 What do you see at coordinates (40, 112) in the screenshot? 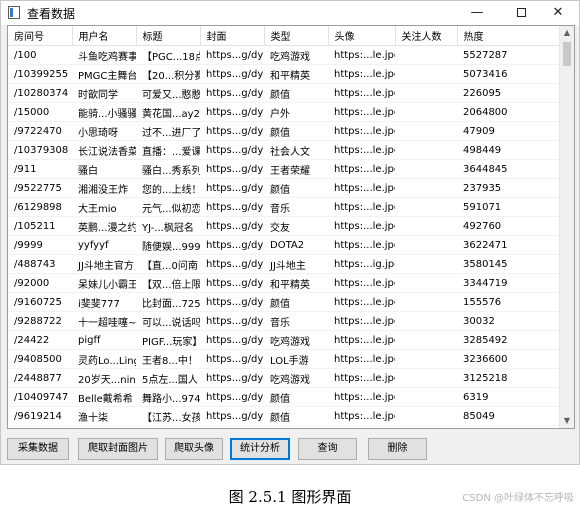
I see `room-id-cell: /15000` at bounding box center [40, 112].